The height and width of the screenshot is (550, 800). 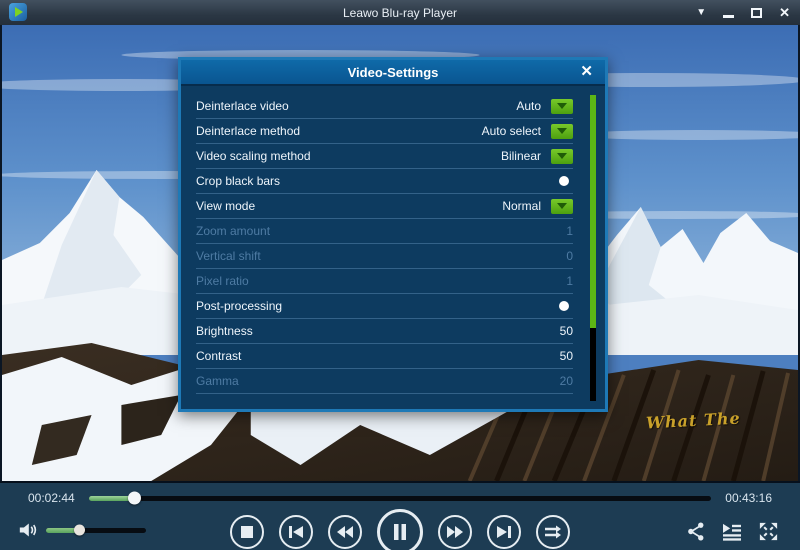 What do you see at coordinates (79, 530) in the screenshot?
I see `volume-thumb` at bounding box center [79, 530].